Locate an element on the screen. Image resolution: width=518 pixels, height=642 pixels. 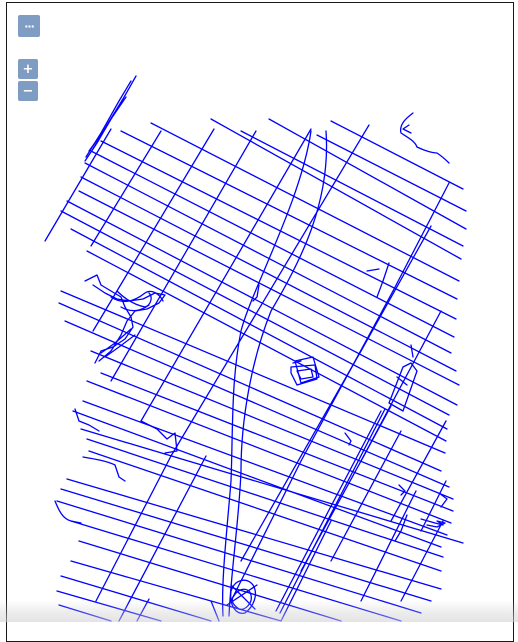
zoom-in-button: + is located at coordinates (28, 69).